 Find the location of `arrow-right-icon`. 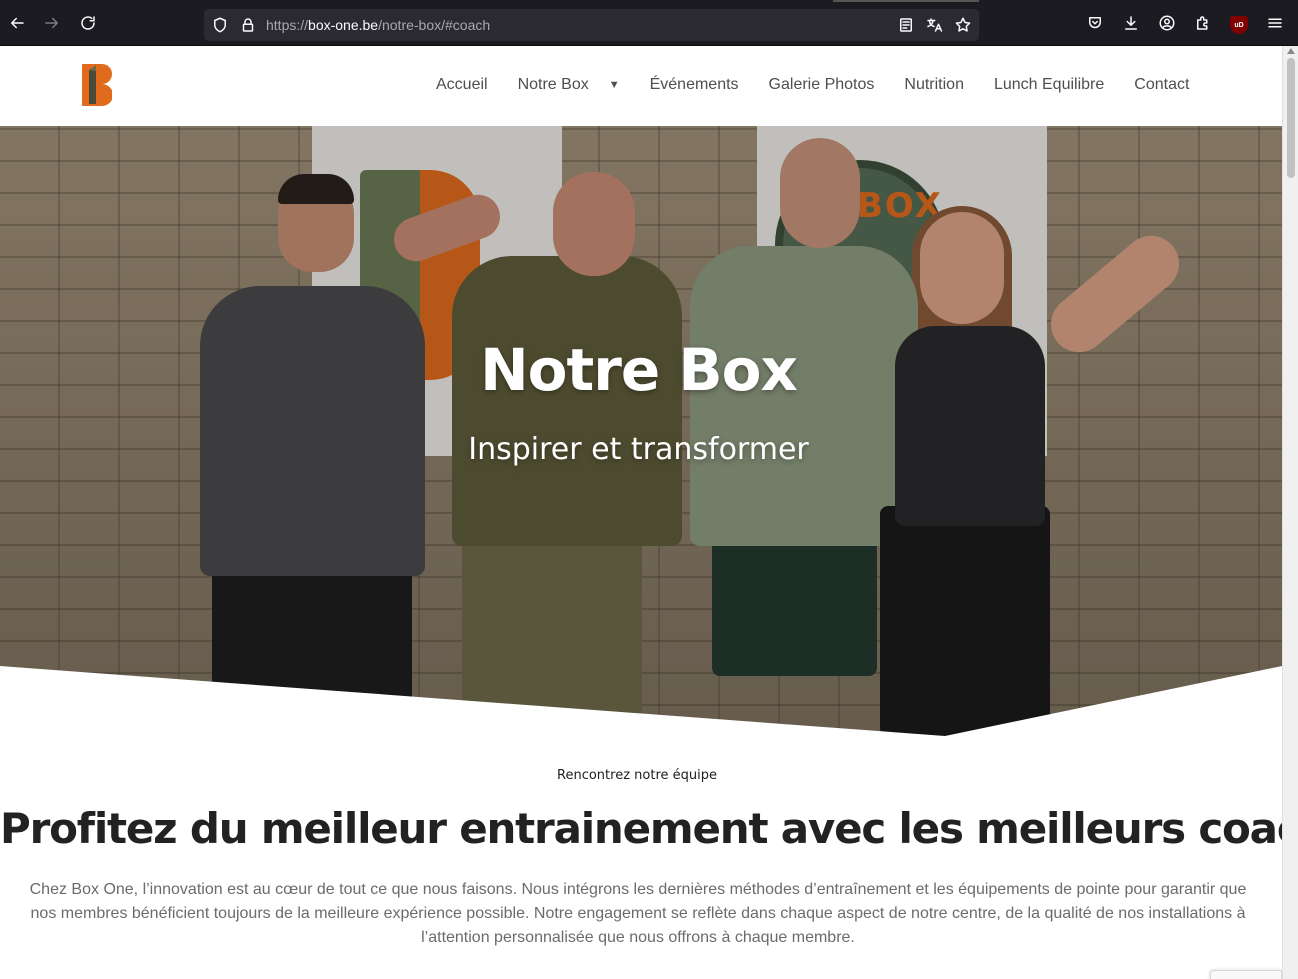

arrow-right-icon is located at coordinates (51, 23).